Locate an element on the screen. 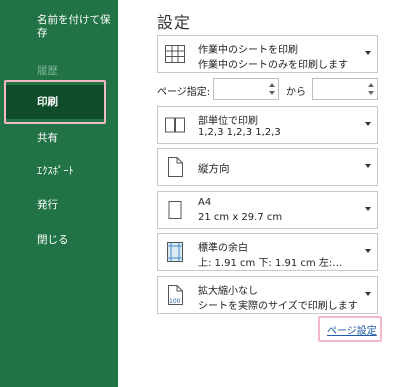 This screenshot has height=387, width=400. settings-title: 設定 is located at coordinates (174, 22).